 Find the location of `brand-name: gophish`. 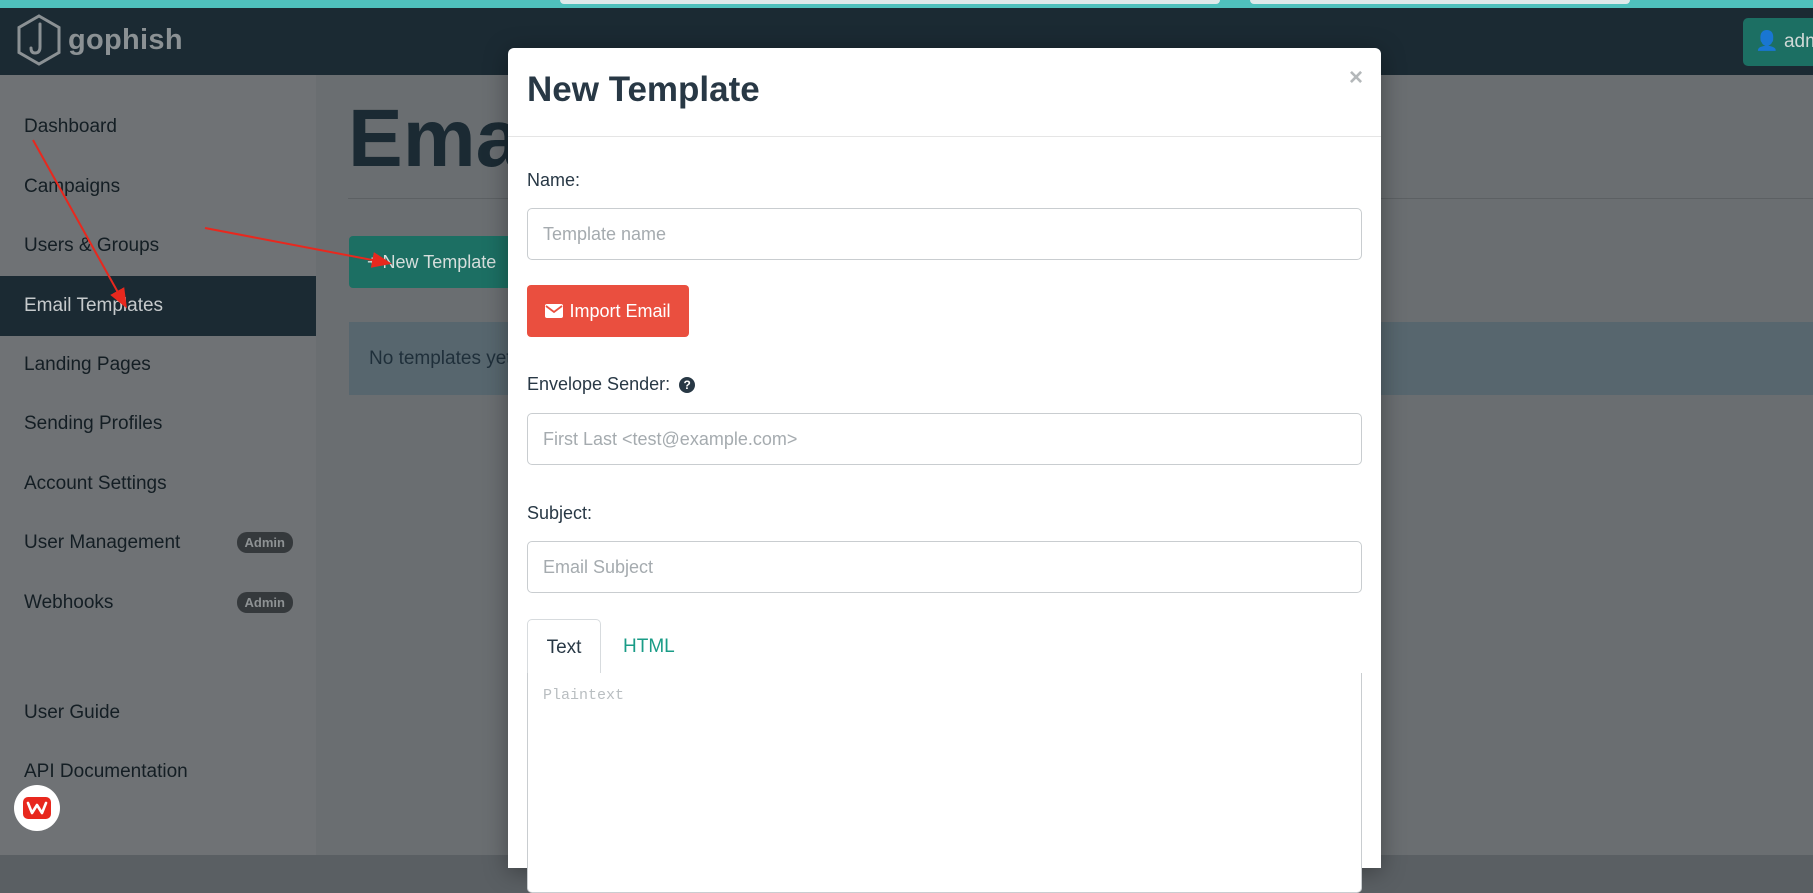

brand-name: gophish is located at coordinates (125, 39).